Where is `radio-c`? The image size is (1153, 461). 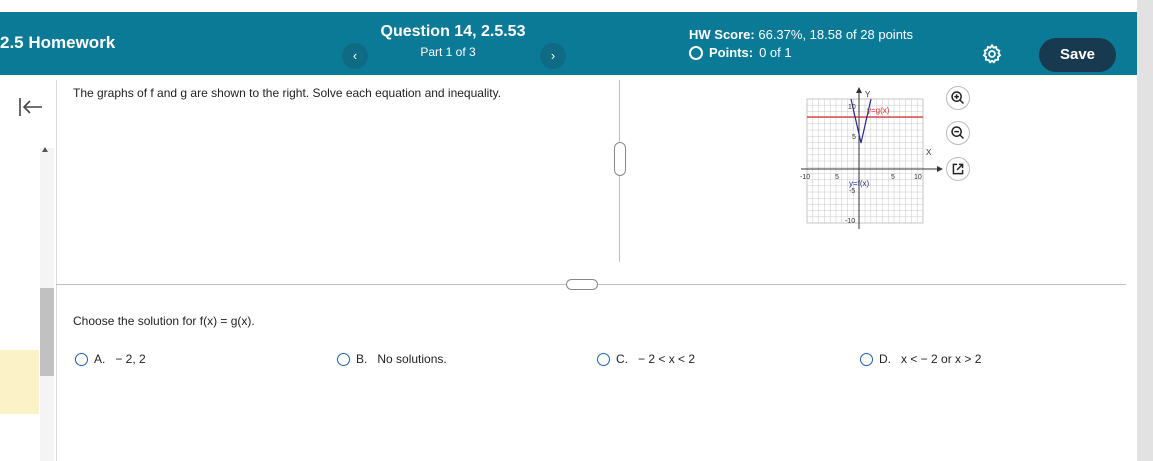 radio-c is located at coordinates (603, 359).